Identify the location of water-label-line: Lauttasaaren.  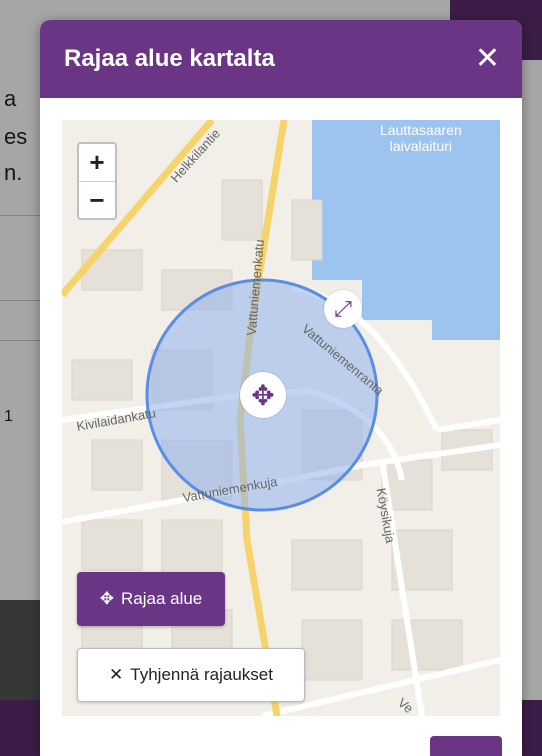
(421, 130).